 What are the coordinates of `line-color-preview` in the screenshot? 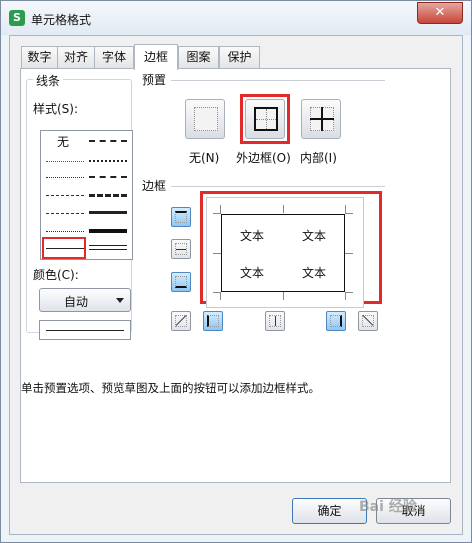 It's located at (85, 330).